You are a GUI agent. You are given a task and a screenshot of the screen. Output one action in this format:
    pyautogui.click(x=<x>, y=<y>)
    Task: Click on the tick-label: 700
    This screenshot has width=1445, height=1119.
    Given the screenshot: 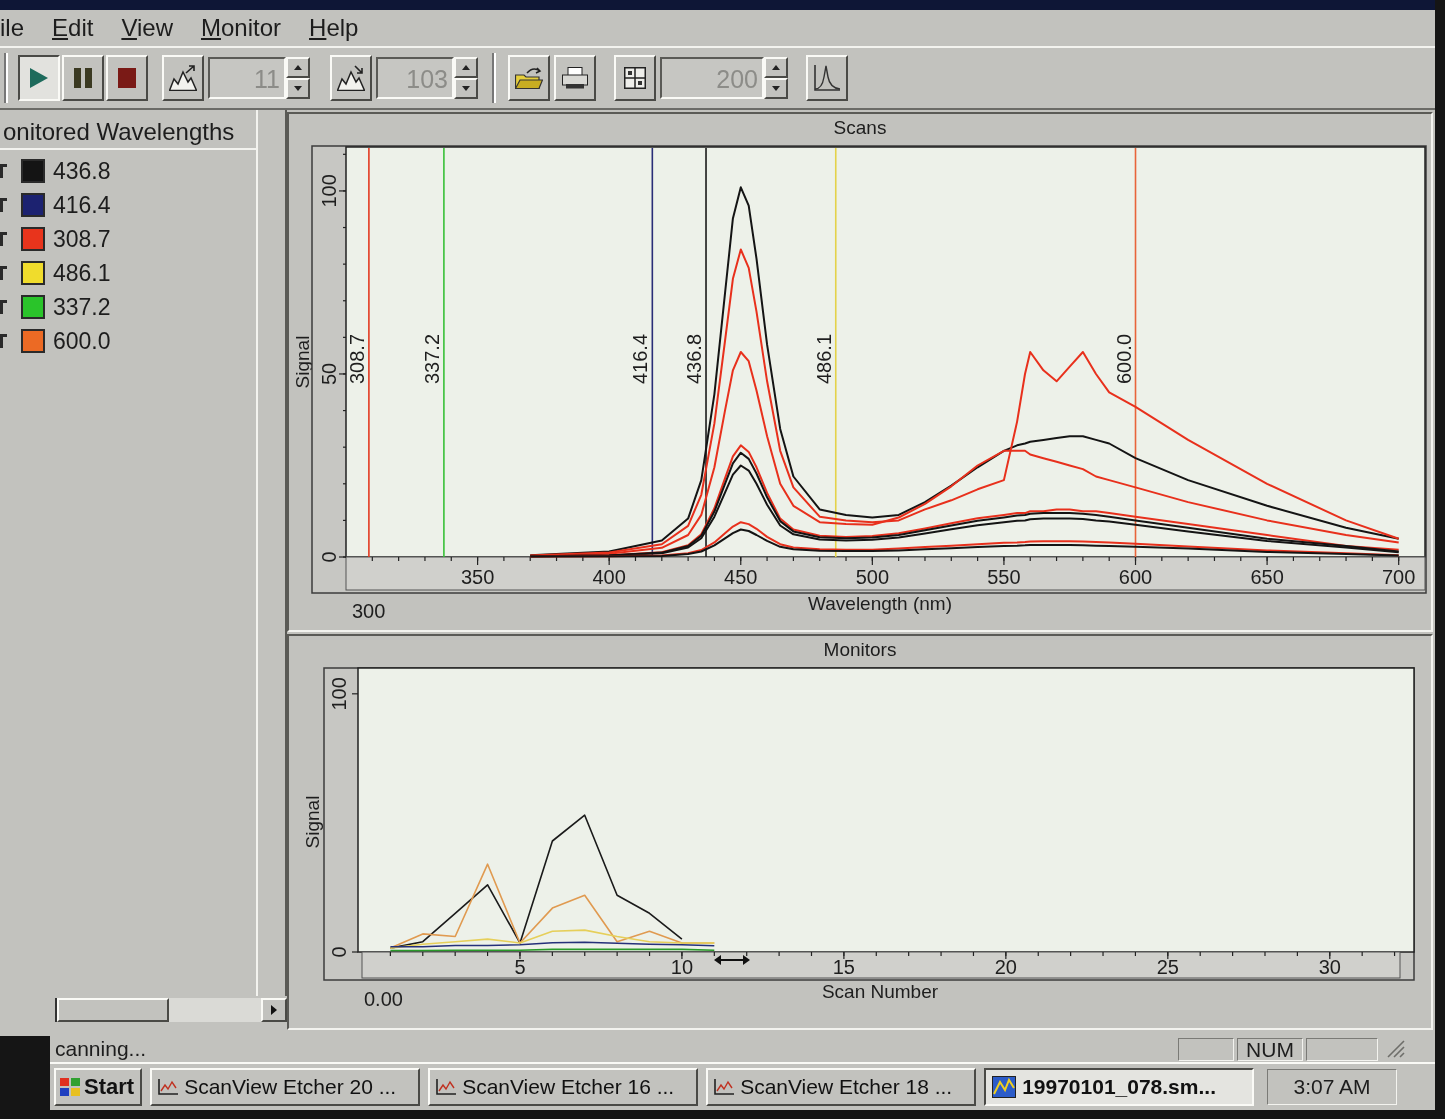 What is the action you would take?
    pyautogui.click(x=1399, y=577)
    